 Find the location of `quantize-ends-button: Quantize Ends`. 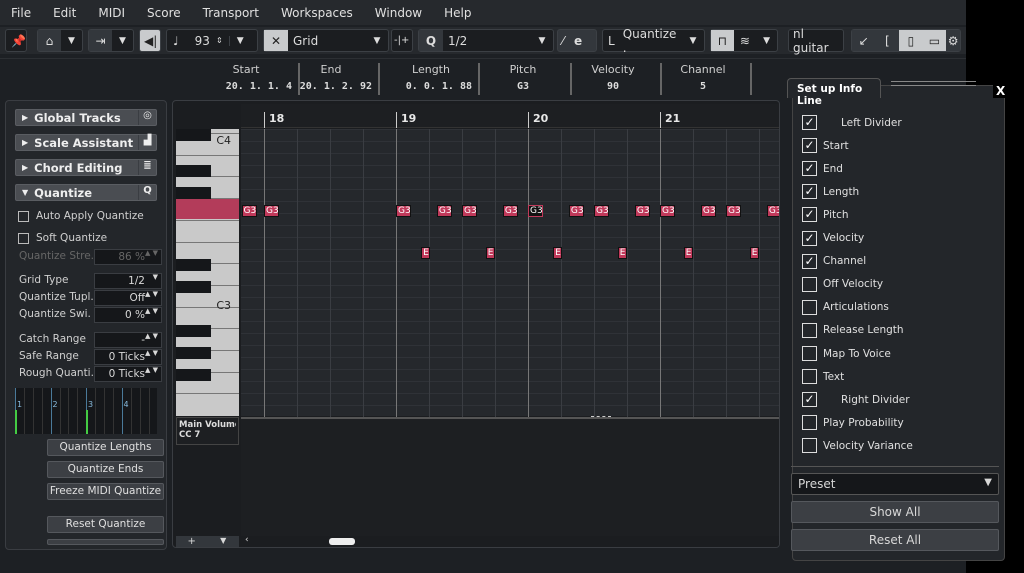

quantize-ends-button: Quantize Ends is located at coordinates (105, 469).